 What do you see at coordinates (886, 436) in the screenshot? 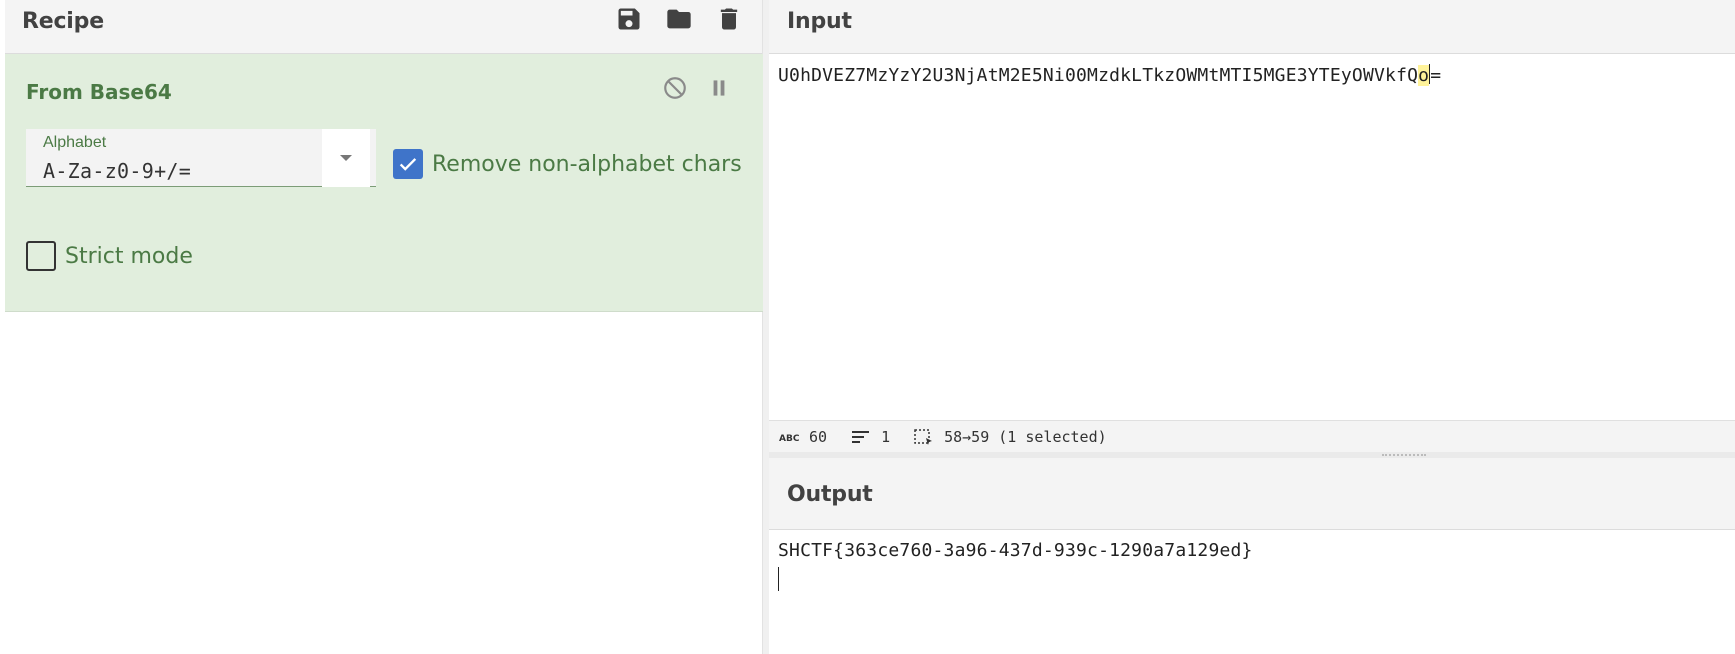
I see `lines-value: 1` at bounding box center [886, 436].